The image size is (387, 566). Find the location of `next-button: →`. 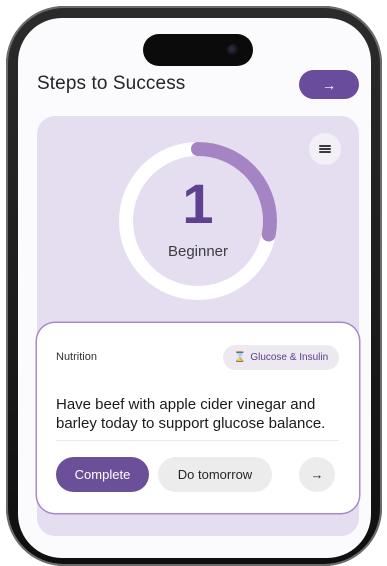

next-button: → is located at coordinates (317, 474).